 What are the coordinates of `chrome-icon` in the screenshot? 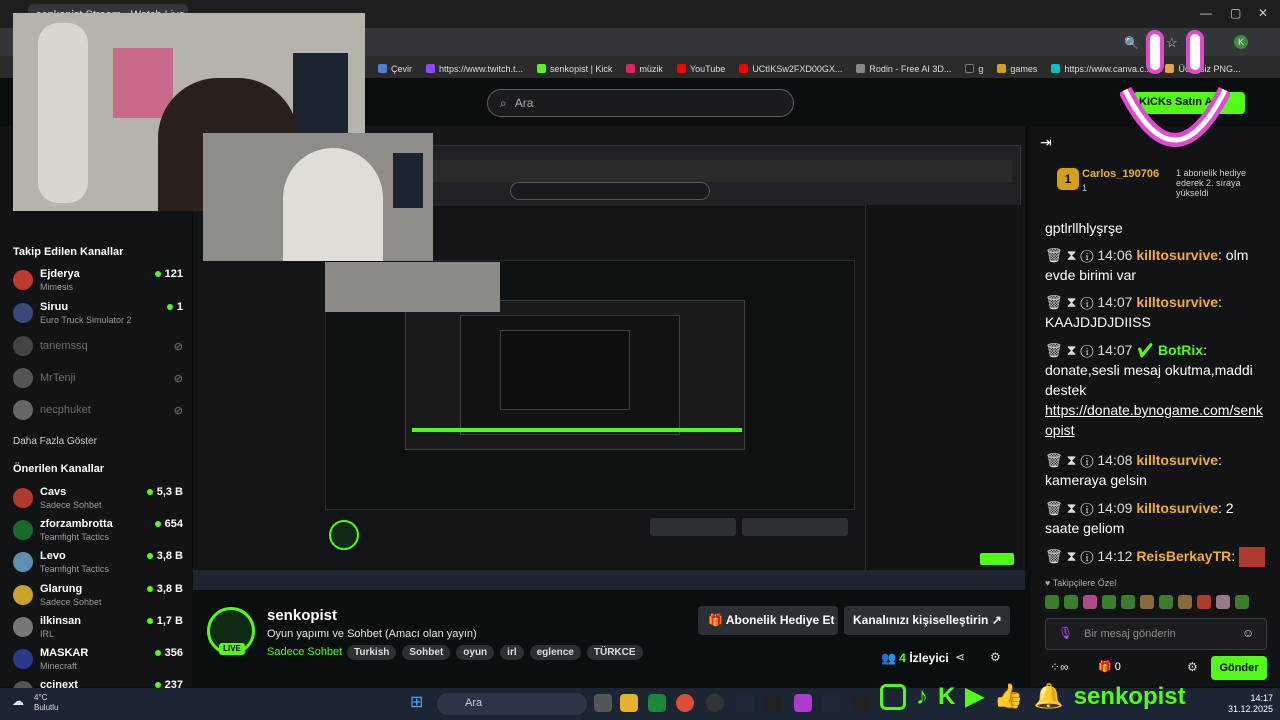 It's located at (685, 703).